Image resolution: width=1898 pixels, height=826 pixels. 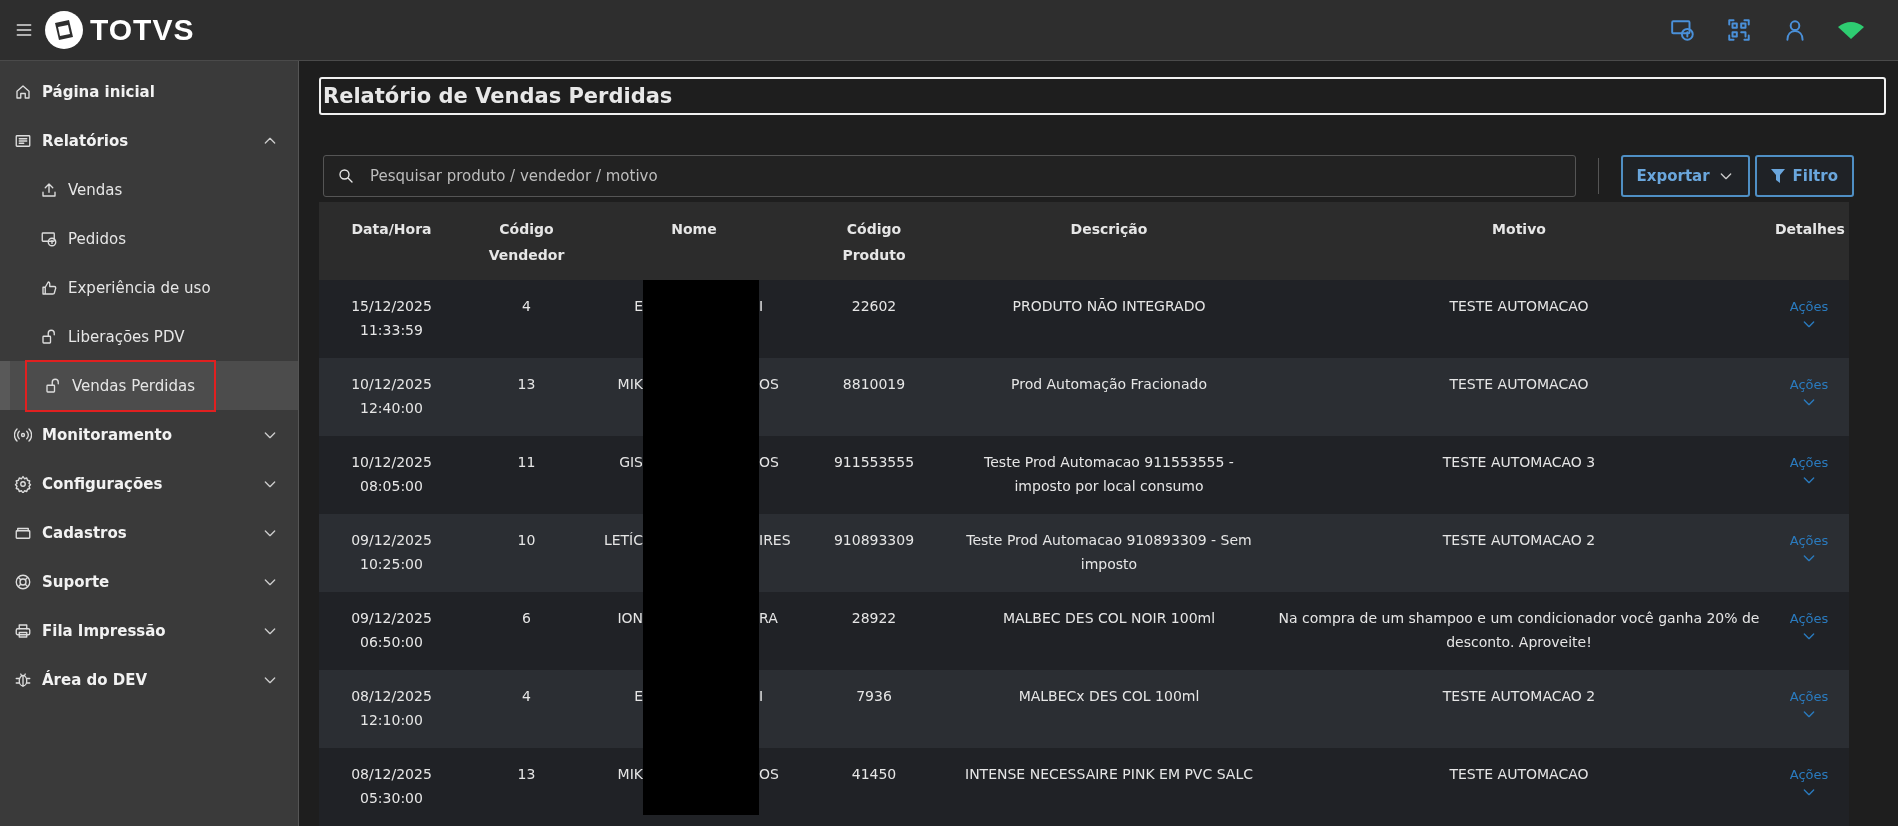 What do you see at coordinates (1519, 229) in the screenshot?
I see `column-header: Motivo` at bounding box center [1519, 229].